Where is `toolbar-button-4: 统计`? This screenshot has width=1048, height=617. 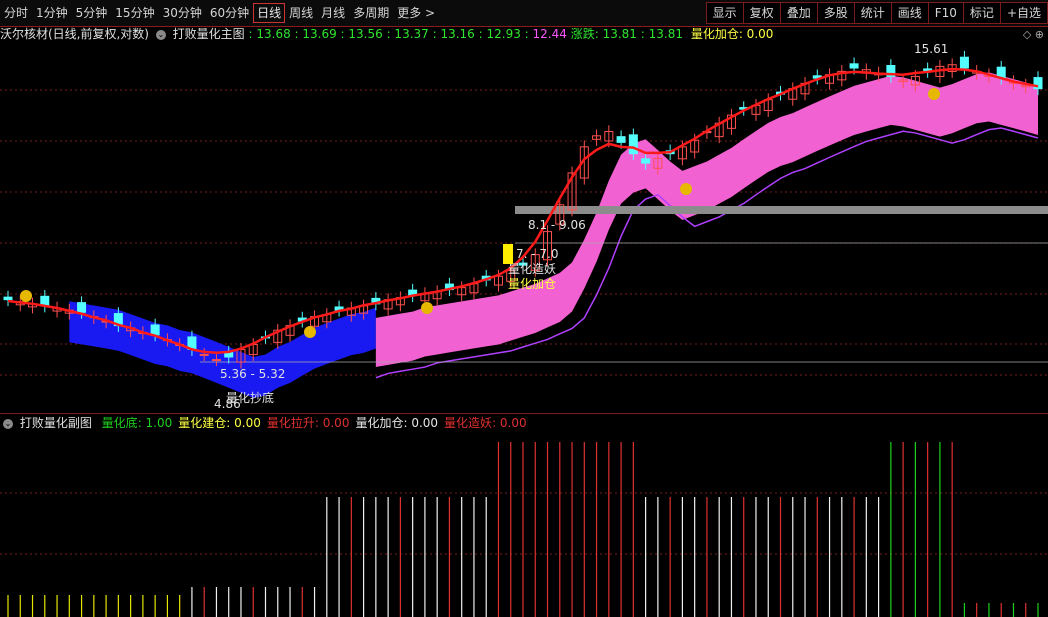 toolbar-button-4: 统计 is located at coordinates (872, 13).